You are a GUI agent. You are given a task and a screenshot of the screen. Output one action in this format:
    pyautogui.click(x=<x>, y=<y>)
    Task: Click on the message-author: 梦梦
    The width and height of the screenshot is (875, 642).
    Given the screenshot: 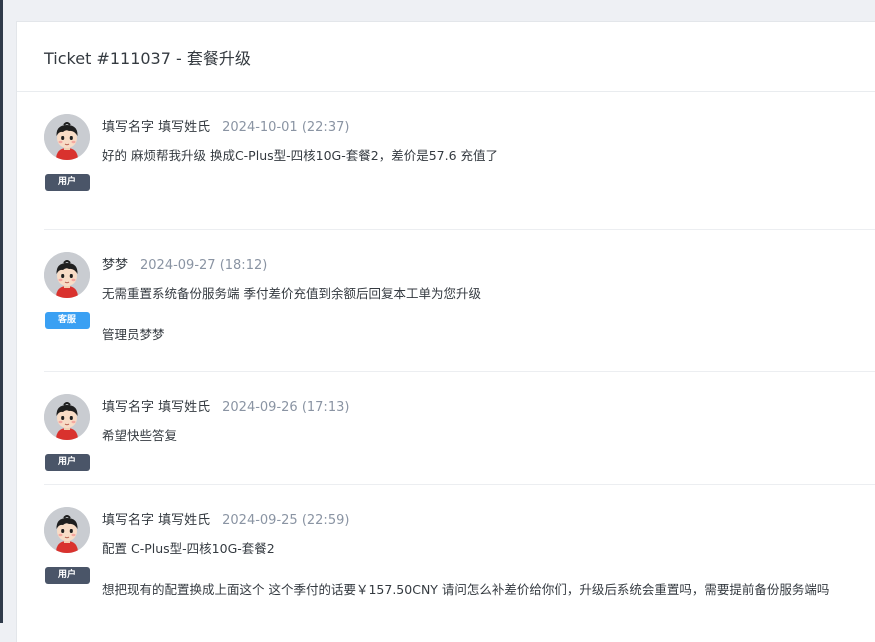 What is the action you would take?
    pyautogui.click(x=115, y=265)
    